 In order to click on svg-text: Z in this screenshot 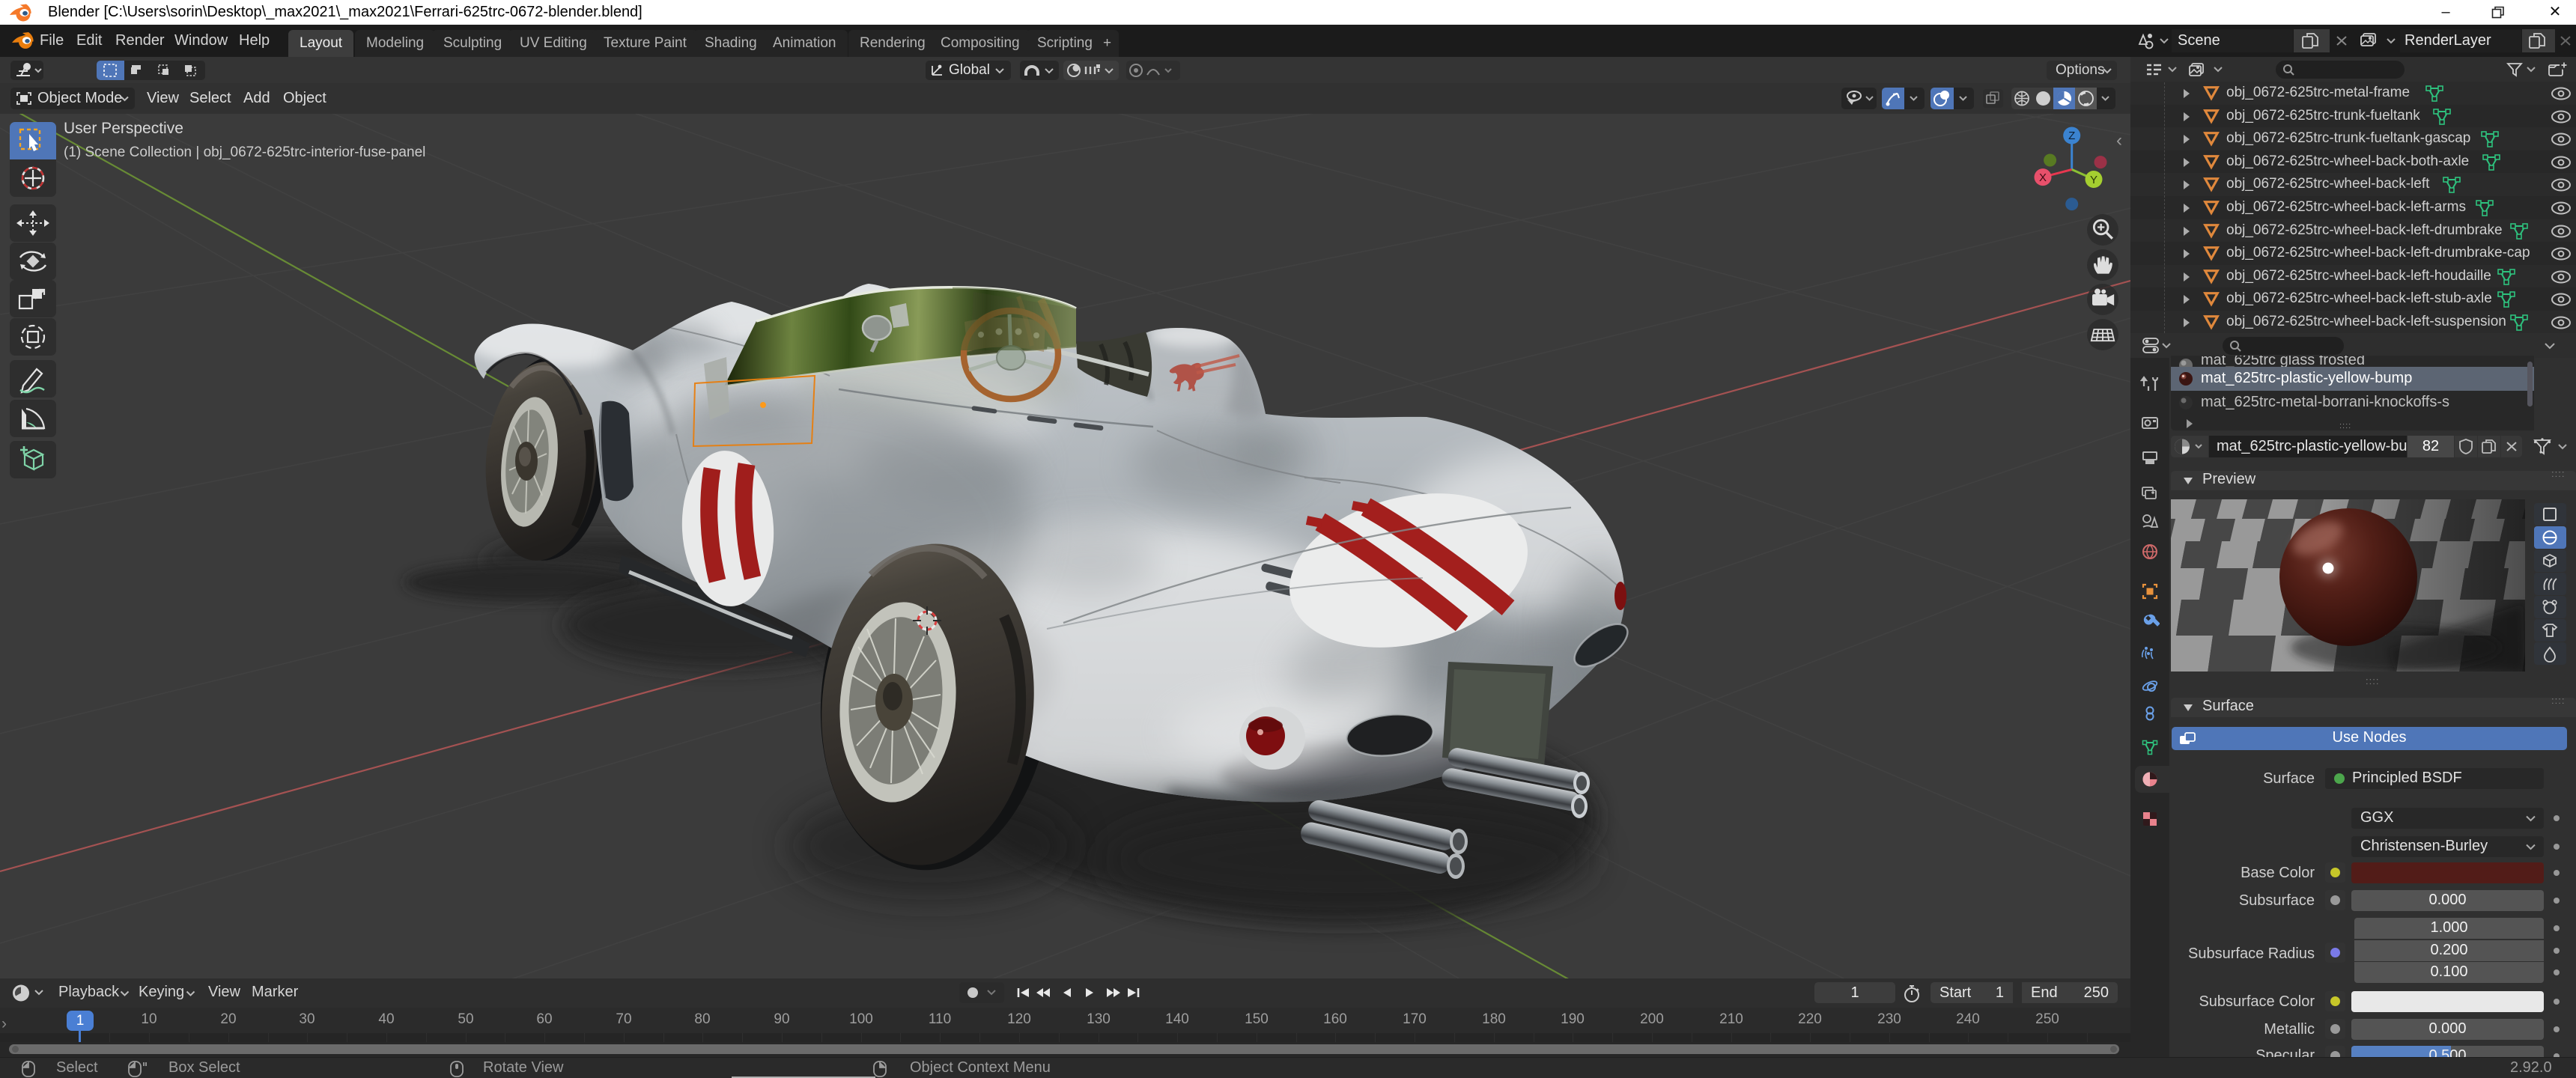, I will do `click(2071, 136)`.